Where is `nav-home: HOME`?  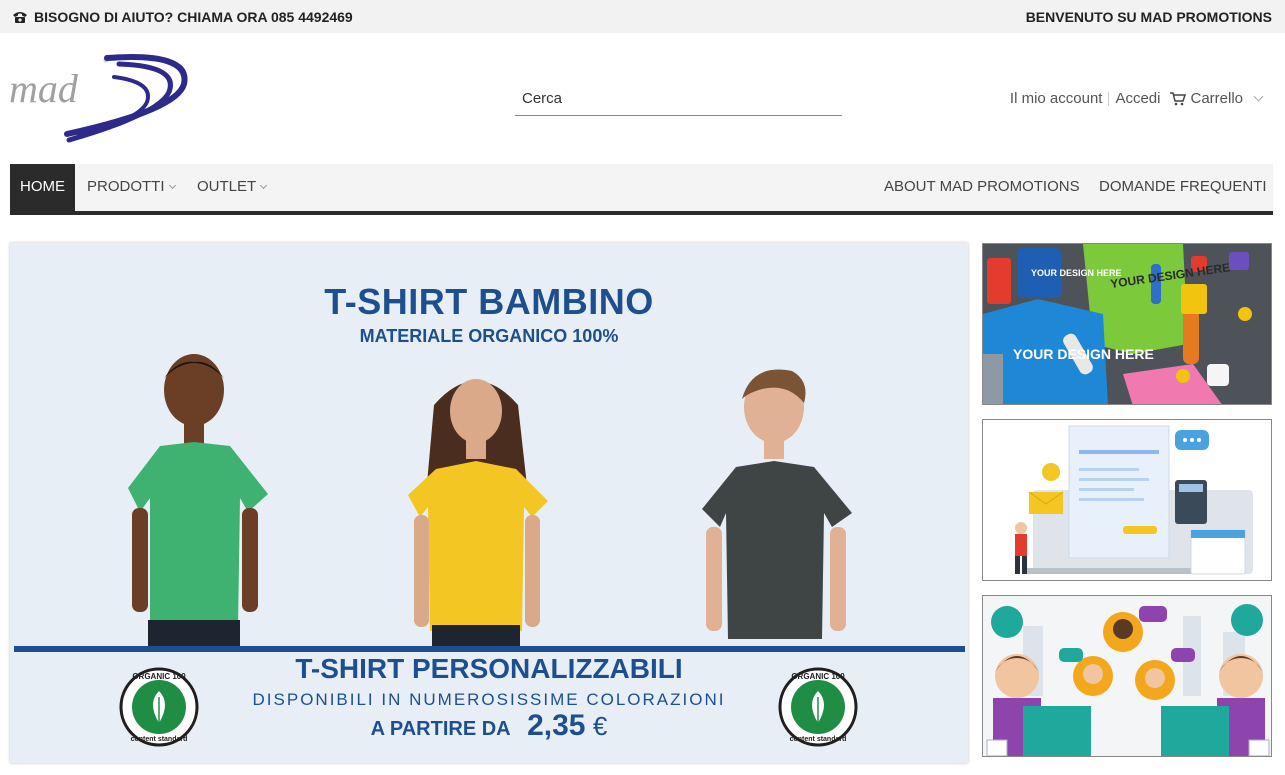 nav-home: HOME is located at coordinates (42, 187).